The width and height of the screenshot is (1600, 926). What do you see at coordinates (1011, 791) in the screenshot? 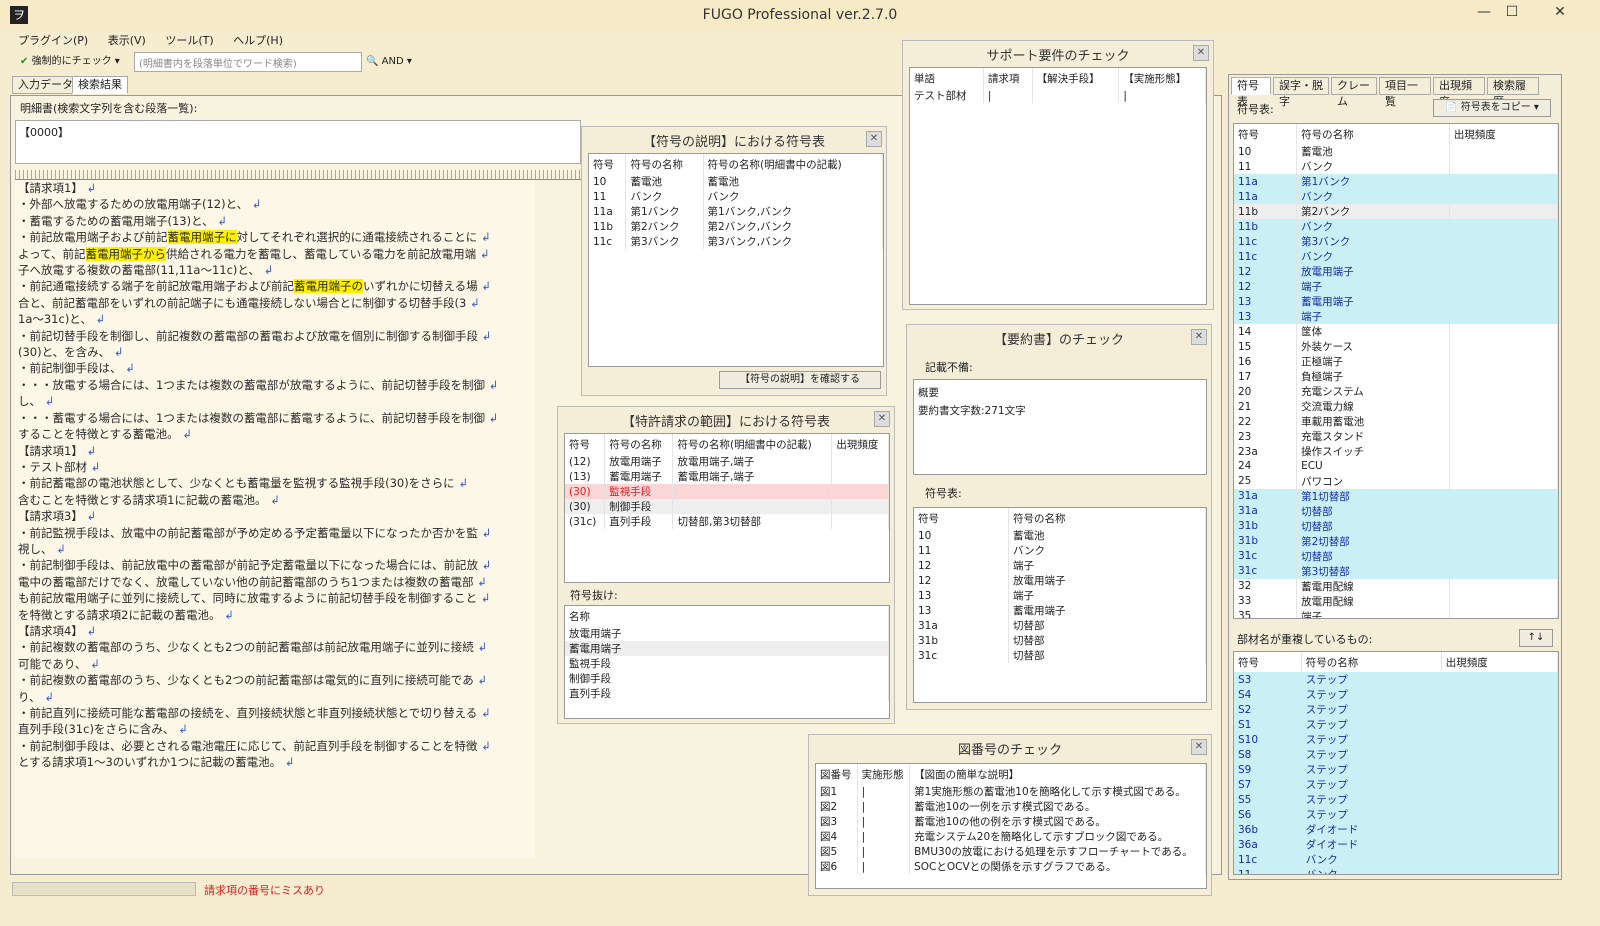
I see `table-row: 図1 | 第1実施形態の蓄電池10を簡略化して示す模式図である。` at bounding box center [1011, 791].